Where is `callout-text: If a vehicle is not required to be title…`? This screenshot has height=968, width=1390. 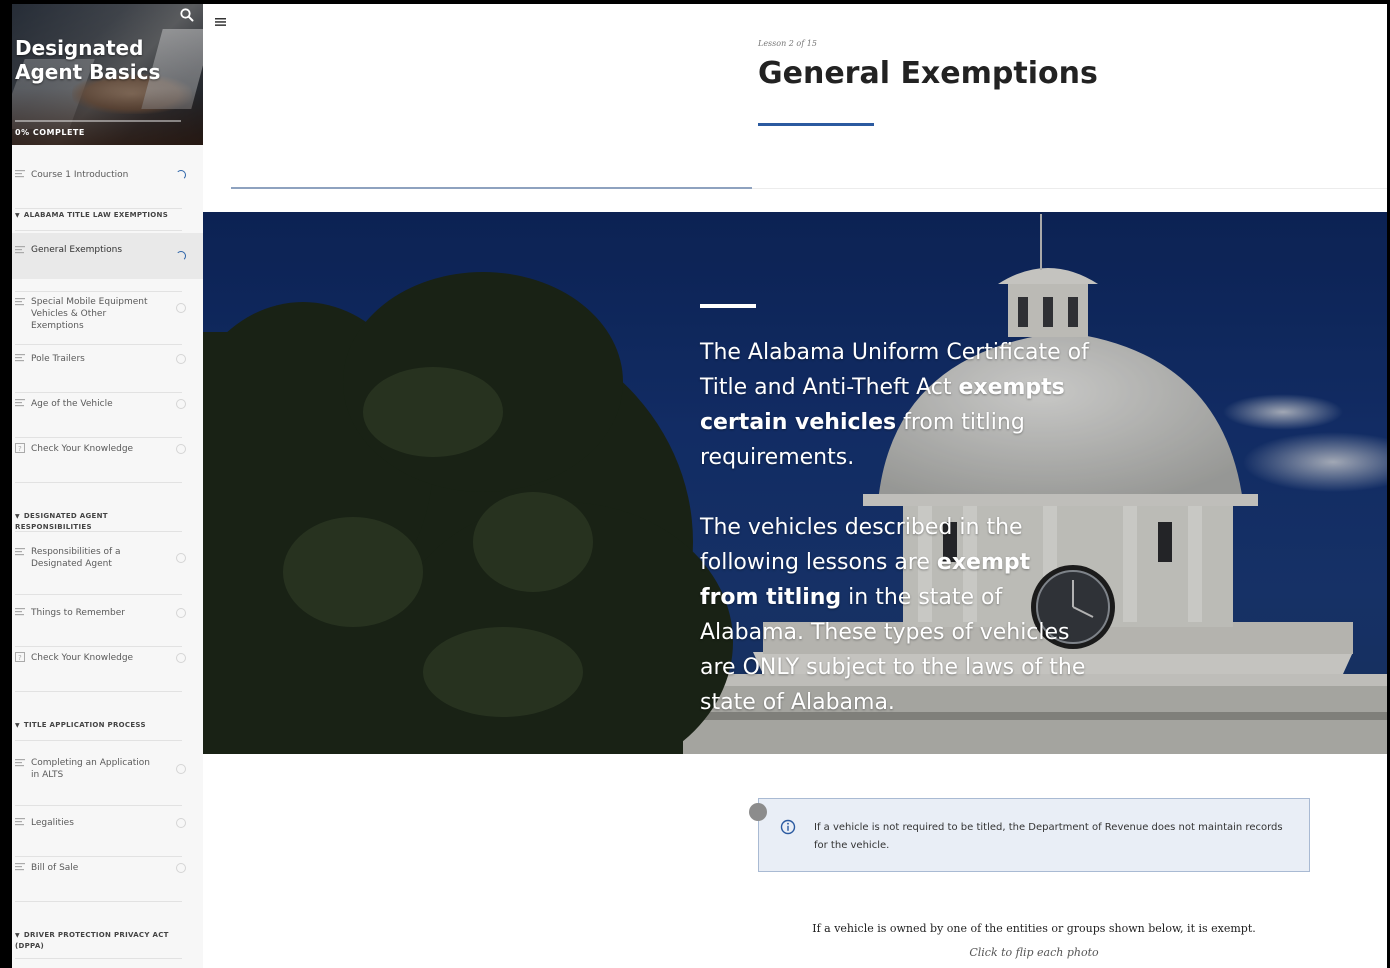 callout-text: If a vehicle is not required to be title… is located at coordinates (1048, 836).